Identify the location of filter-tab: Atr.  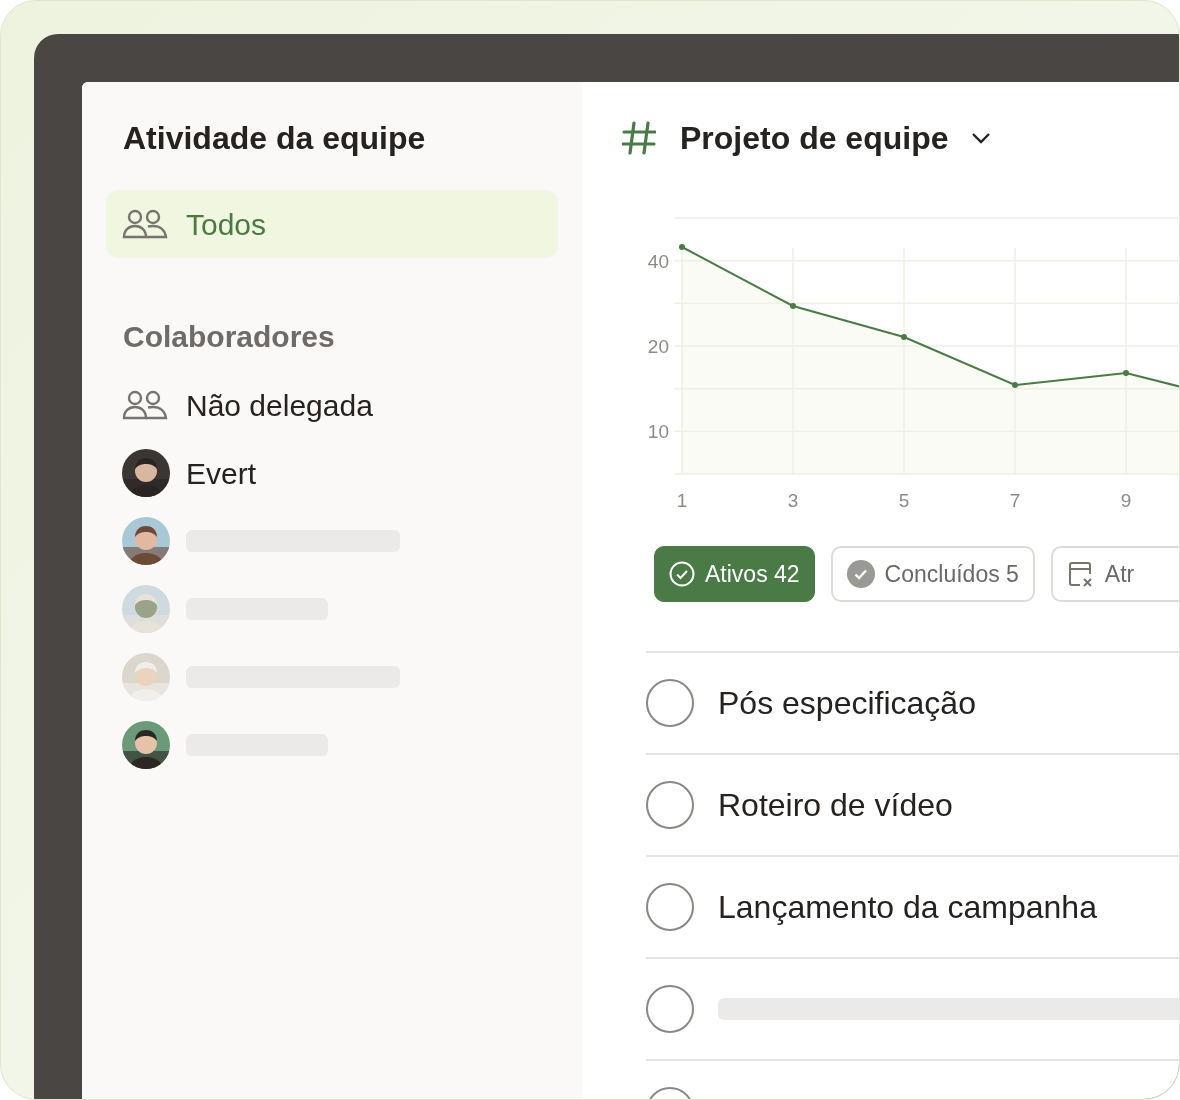
(1114, 574).